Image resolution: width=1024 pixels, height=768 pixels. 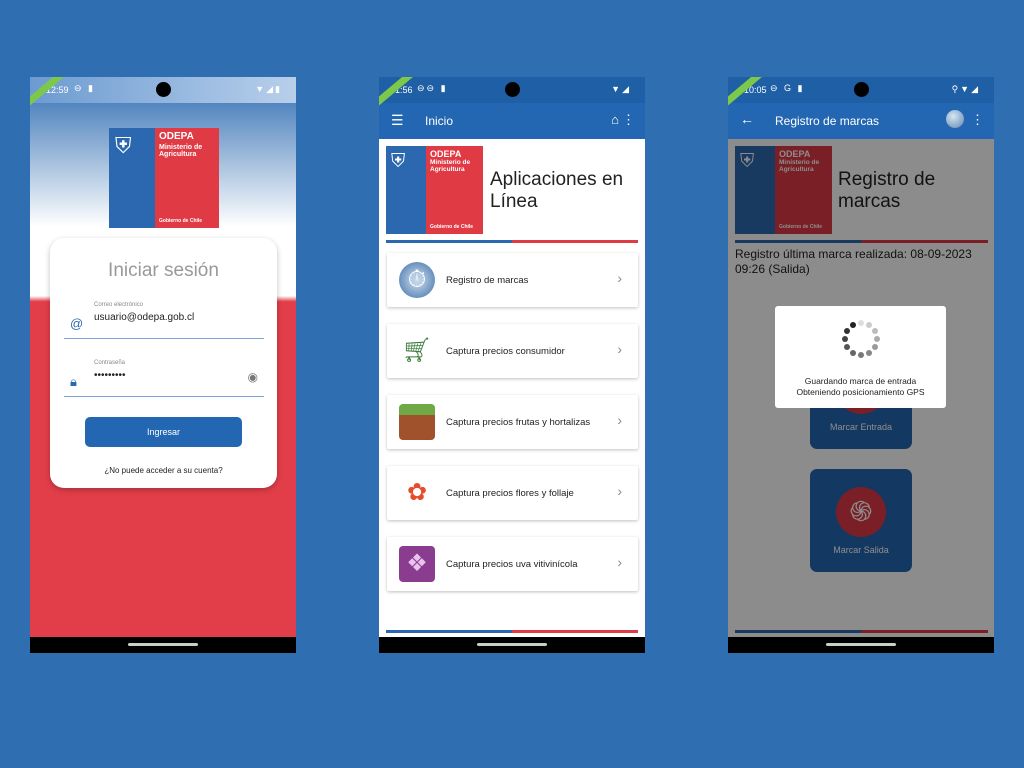 I want to click on avatar, so click(x=955, y=119).